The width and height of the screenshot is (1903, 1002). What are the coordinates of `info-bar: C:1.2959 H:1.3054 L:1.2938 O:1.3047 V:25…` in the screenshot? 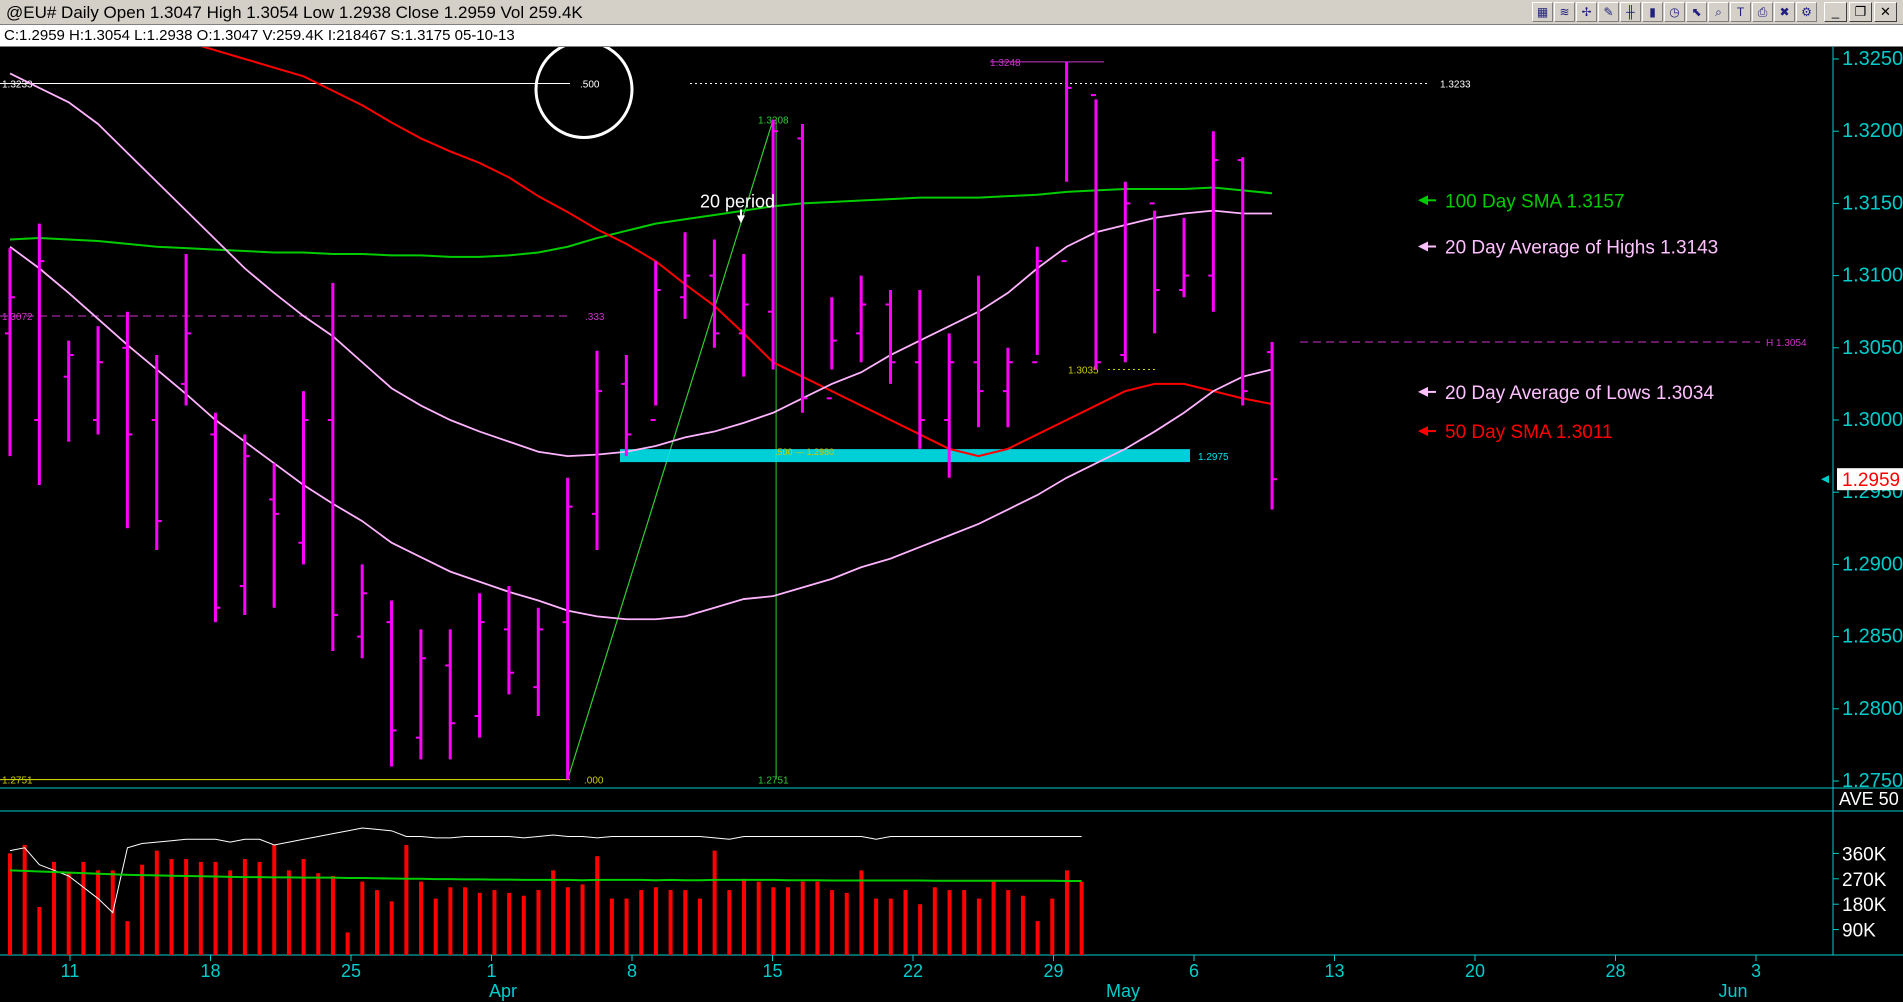 It's located at (951, 36).